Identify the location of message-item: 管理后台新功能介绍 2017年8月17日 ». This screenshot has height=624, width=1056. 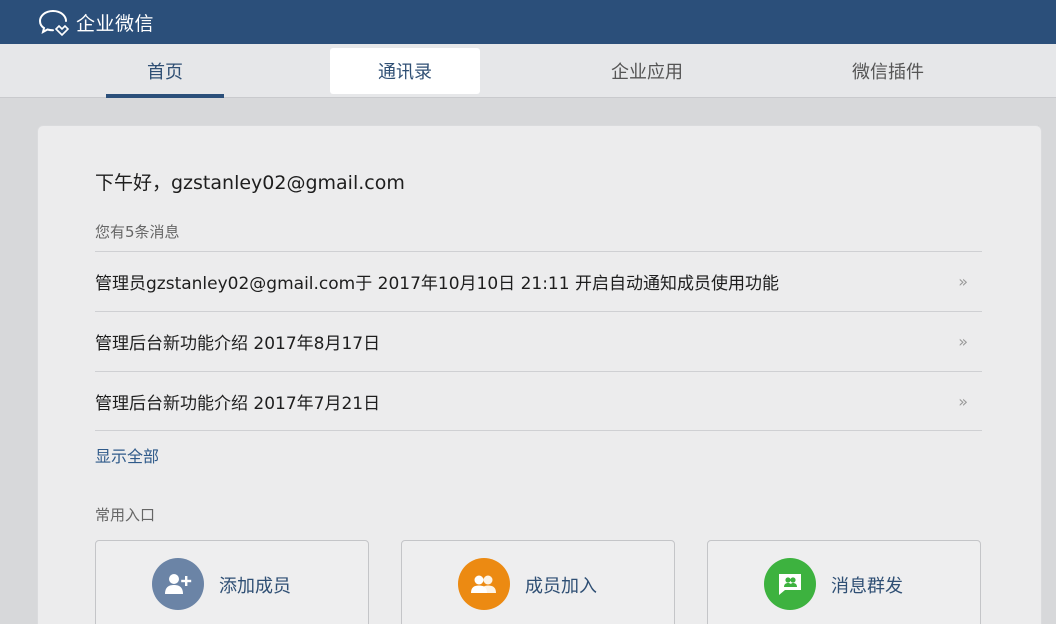
(538, 341).